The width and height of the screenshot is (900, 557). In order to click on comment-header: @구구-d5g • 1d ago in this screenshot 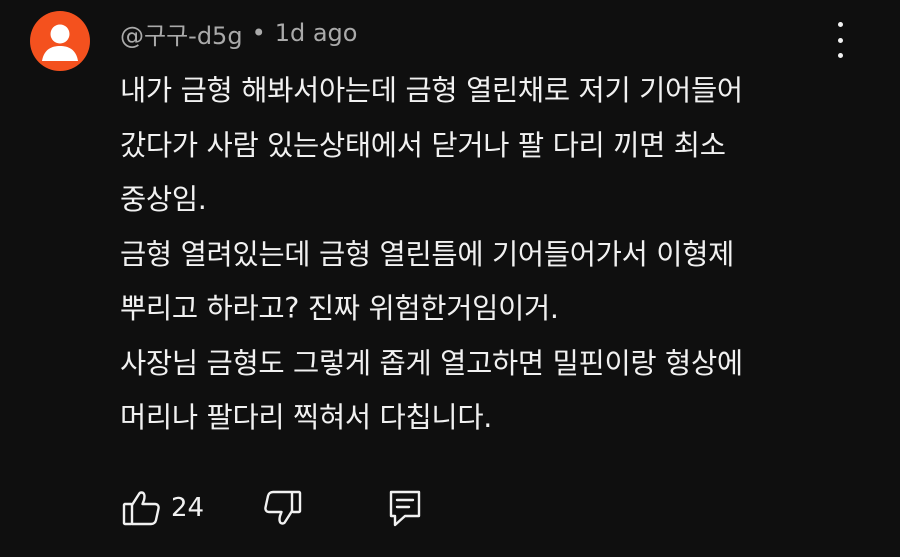, I will do `click(238, 33)`.